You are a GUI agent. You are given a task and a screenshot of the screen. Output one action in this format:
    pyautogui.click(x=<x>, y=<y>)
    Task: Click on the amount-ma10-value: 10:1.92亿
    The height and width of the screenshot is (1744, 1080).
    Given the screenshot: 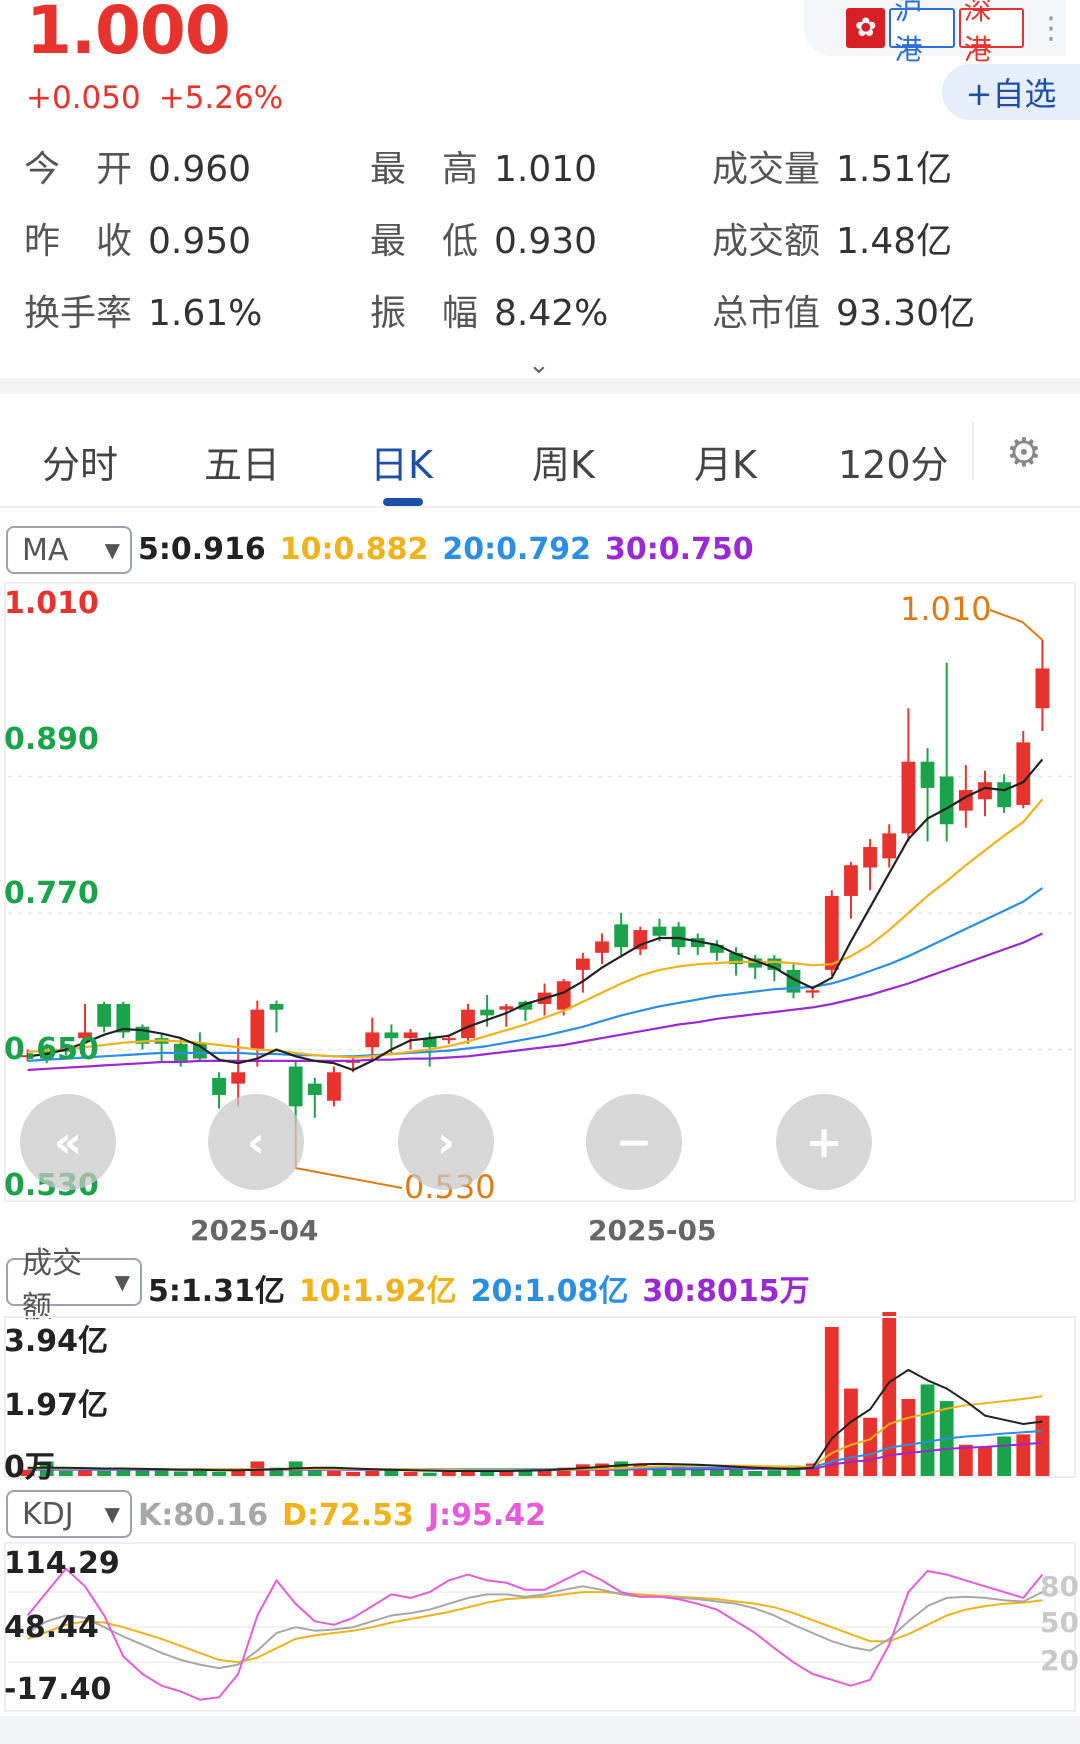 What is the action you would take?
    pyautogui.click(x=377, y=1291)
    